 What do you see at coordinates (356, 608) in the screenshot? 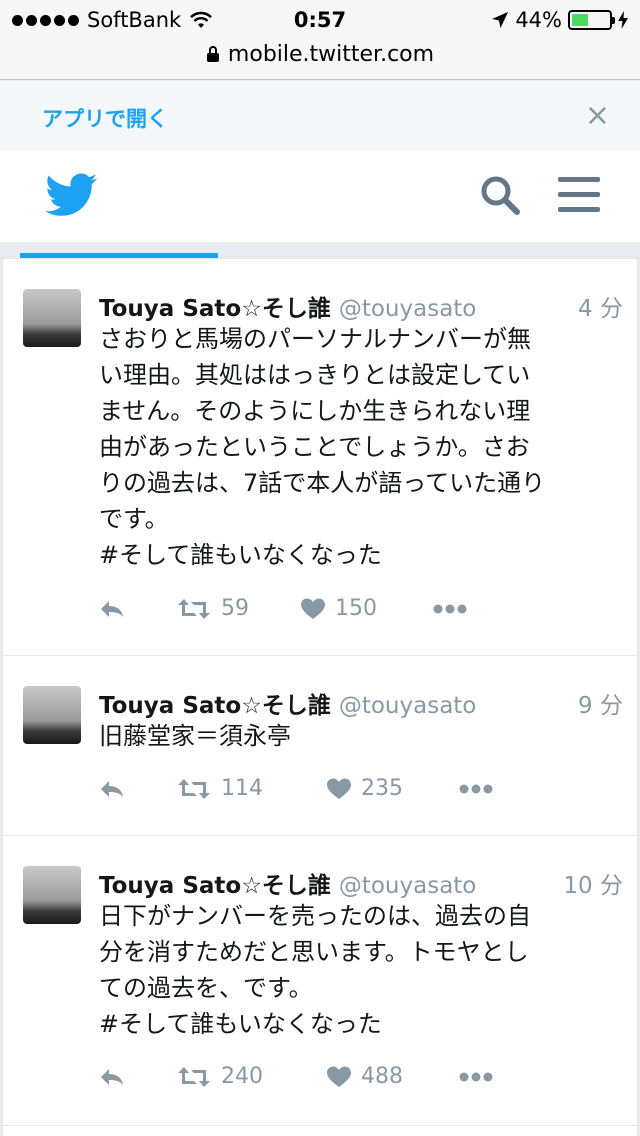
I see `like-count: 150` at bounding box center [356, 608].